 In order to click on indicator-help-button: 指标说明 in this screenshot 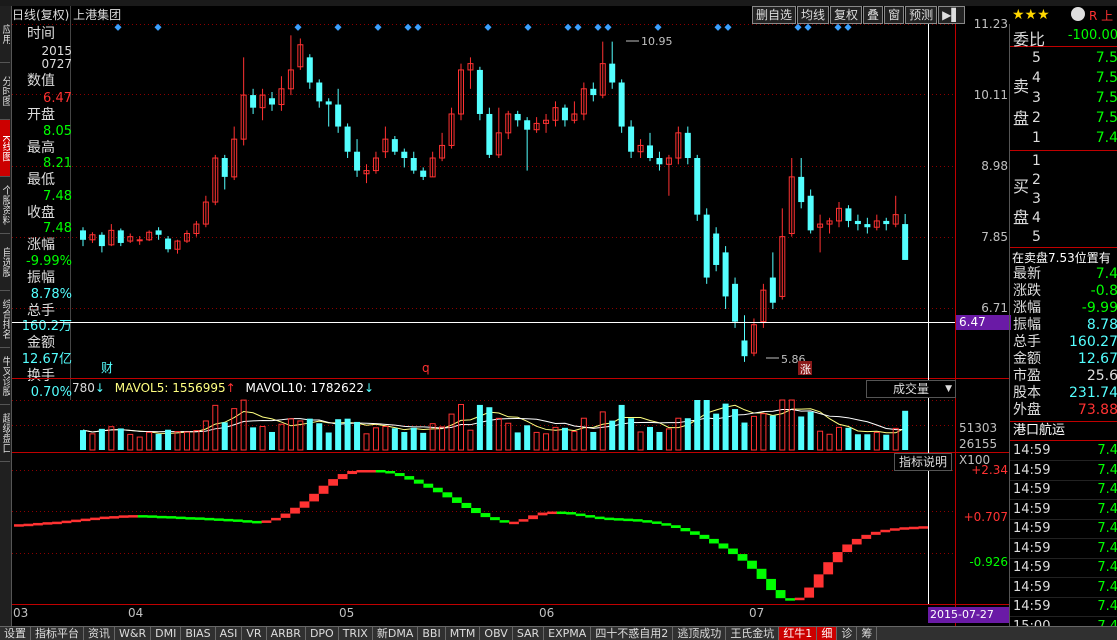, I will do `click(923, 462)`.